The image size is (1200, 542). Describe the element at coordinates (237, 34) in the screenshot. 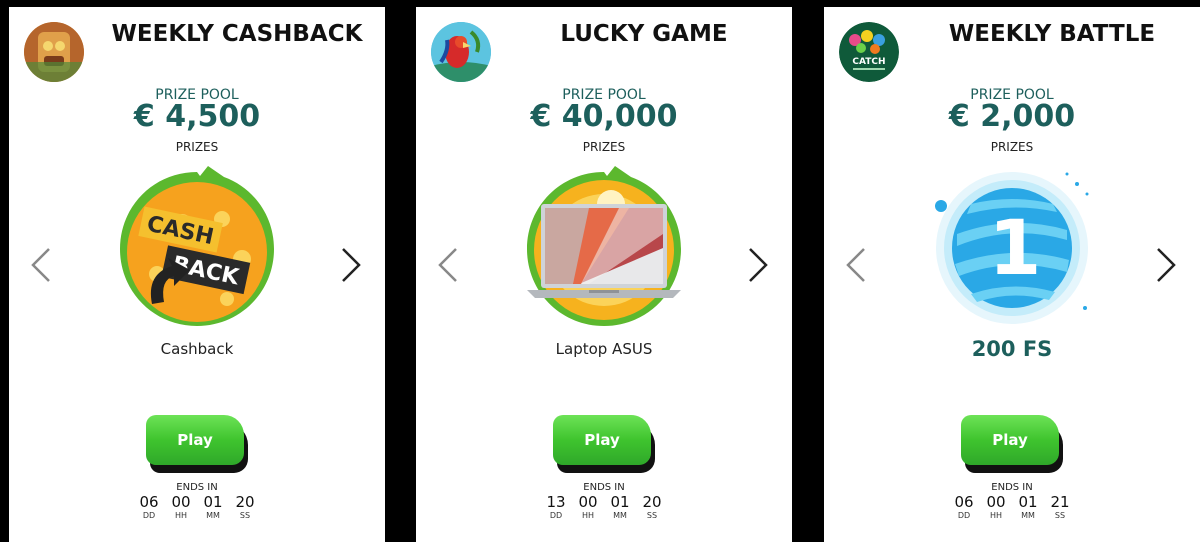

I see `tournament-title: WEEKLY CASHBACK` at that location.